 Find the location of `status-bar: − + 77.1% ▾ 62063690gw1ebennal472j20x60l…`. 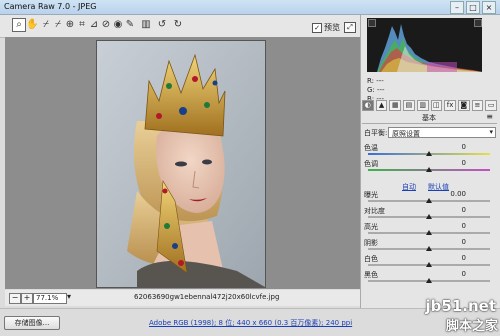

status-bar: − + 77.1% ▾ 62063690gw1ebennal472j20x60l… is located at coordinates (182, 298).